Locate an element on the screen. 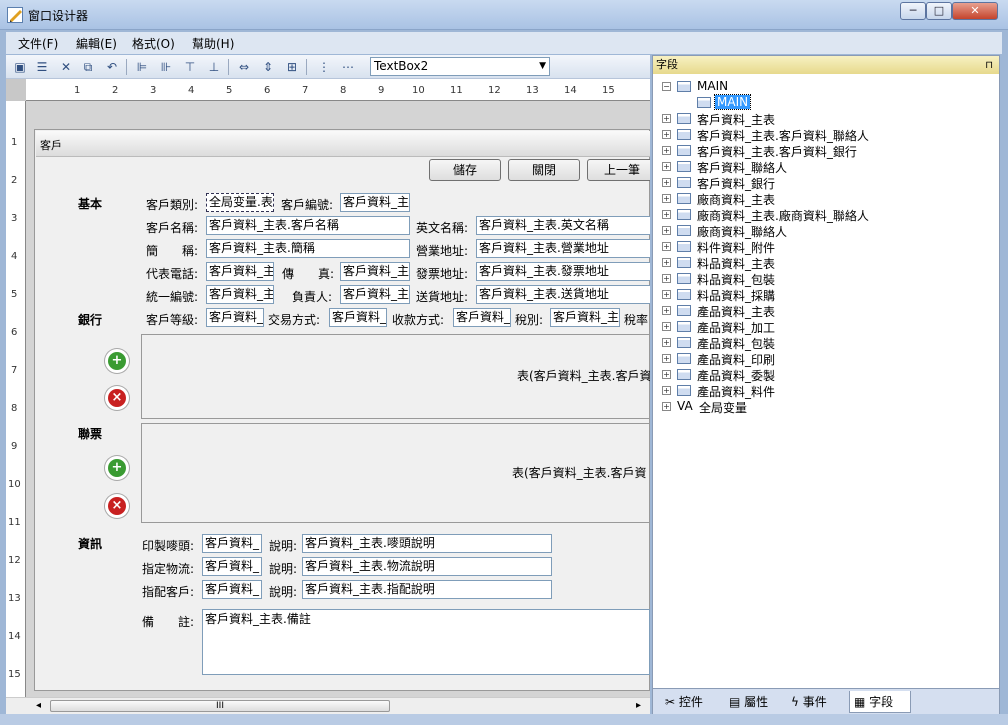  bank-grid: 表(客戶資料_主表.客戶資 is located at coordinates (395, 376).